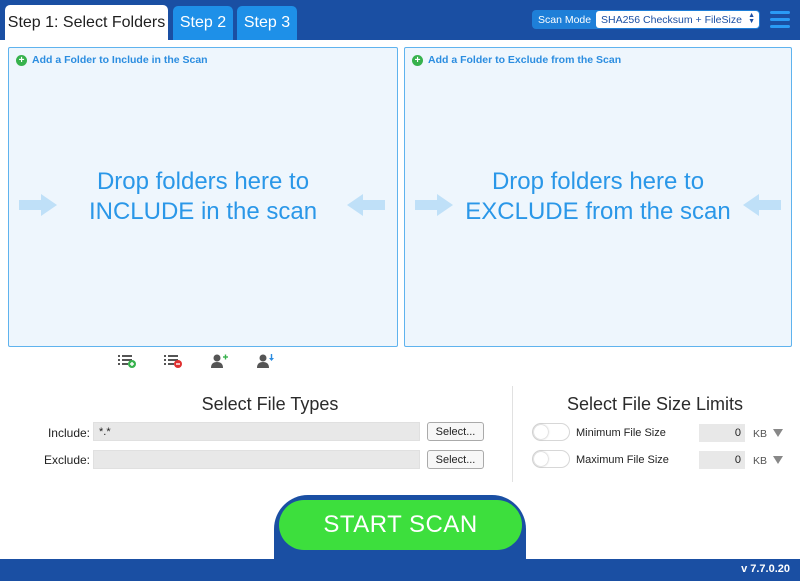  I want to click on exclude-types-input, so click(256, 459).